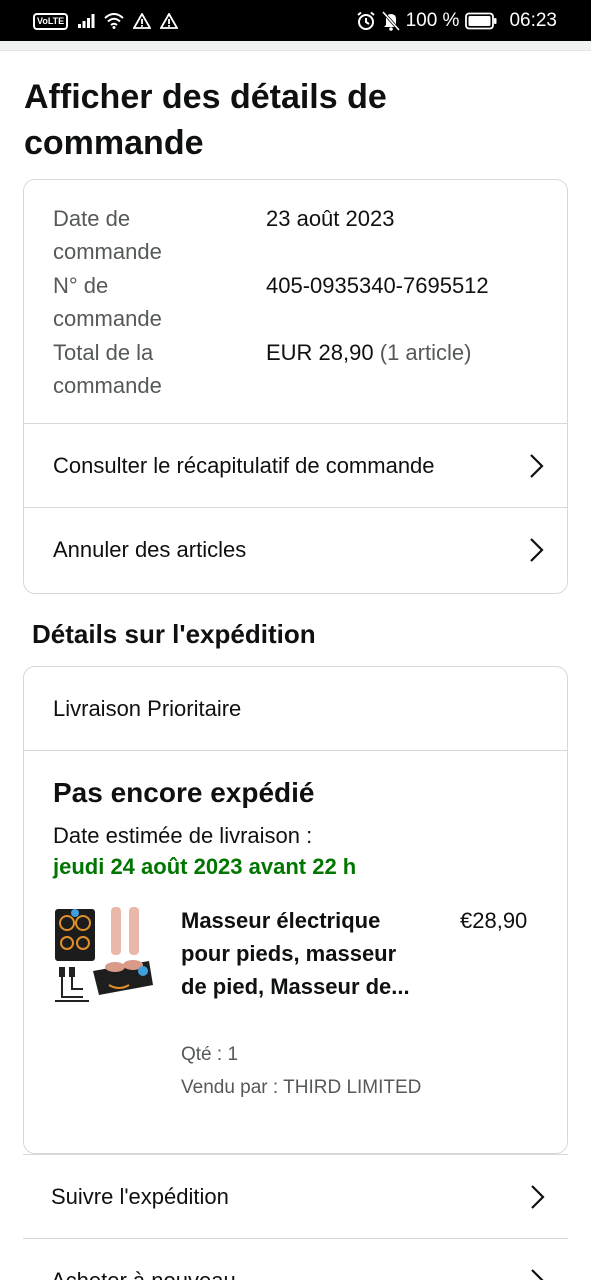  Describe the element at coordinates (107, 235) in the screenshot. I see `order-date-label: Date de commande` at that location.